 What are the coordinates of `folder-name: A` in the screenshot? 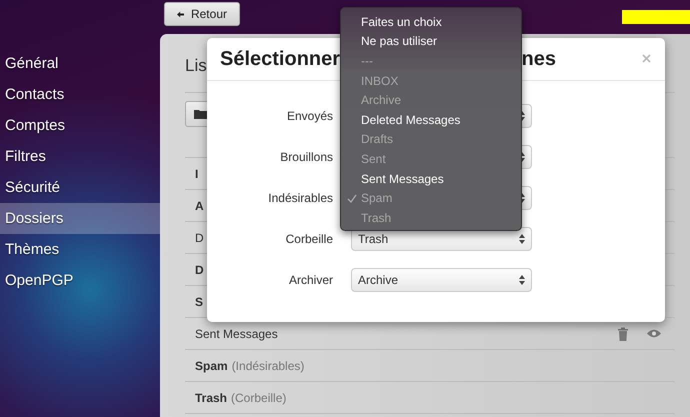 It's located at (199, 205).